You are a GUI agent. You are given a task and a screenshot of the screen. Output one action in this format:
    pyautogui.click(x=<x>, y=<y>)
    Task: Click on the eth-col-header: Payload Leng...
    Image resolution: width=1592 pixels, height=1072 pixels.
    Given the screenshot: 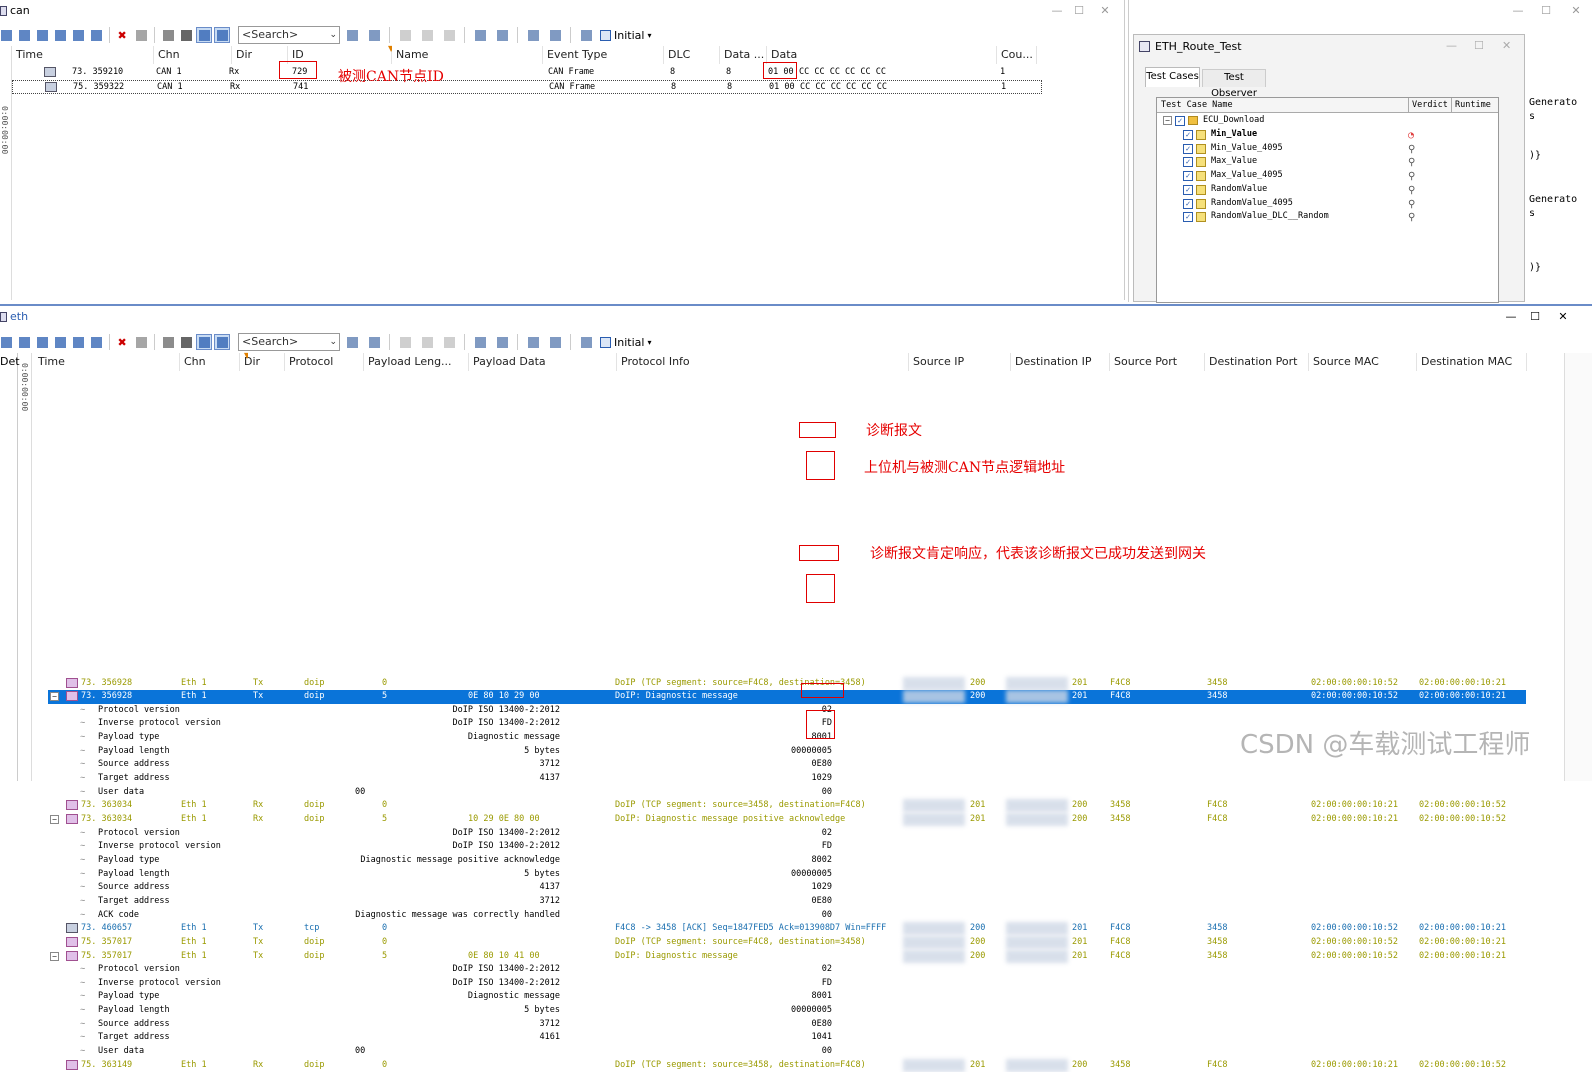 What is the action you would take?
    pyautogui.click(x=416, y=362)
    